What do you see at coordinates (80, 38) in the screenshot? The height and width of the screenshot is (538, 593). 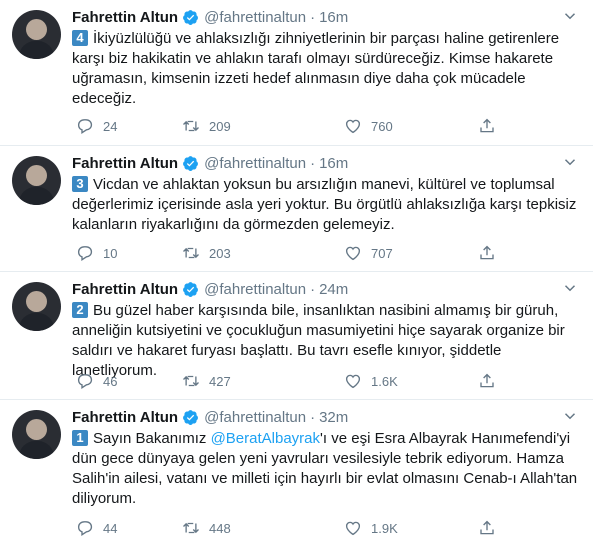 I see `number-badge: 4` at bounding box center [80, 38].